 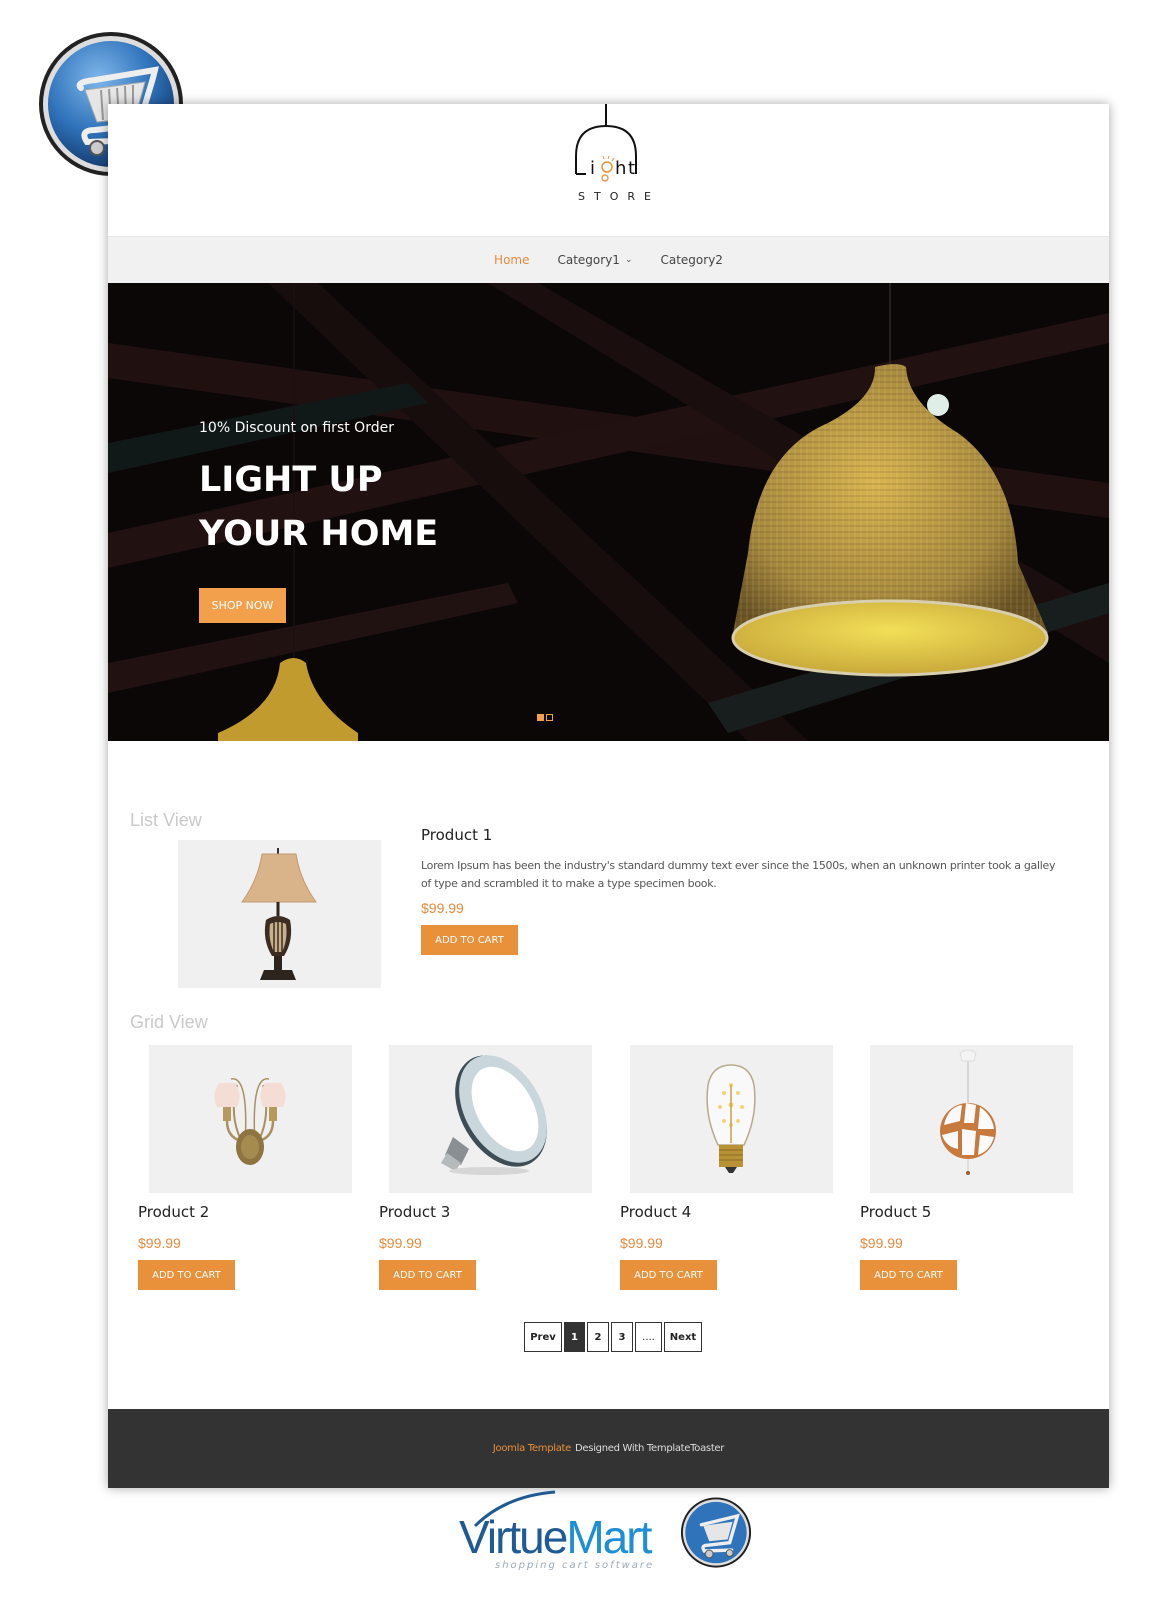 What do you see at coordinates (159, 1243) in the screenshot?
I see `product-2-price: $99.99` at bounding box center [159, 1243].